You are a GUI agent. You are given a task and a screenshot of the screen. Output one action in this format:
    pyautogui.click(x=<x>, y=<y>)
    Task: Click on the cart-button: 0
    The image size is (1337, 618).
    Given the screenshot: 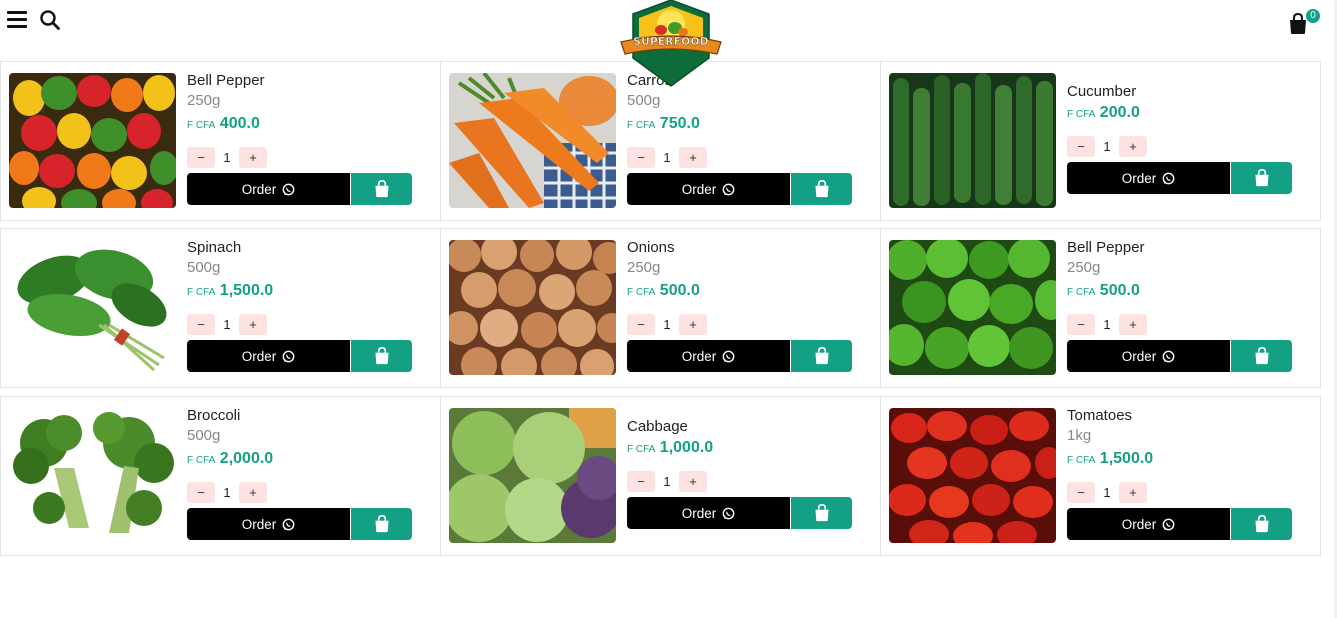 What is the action you would take?
    pyautogui.click(x=1305, y=22)
    